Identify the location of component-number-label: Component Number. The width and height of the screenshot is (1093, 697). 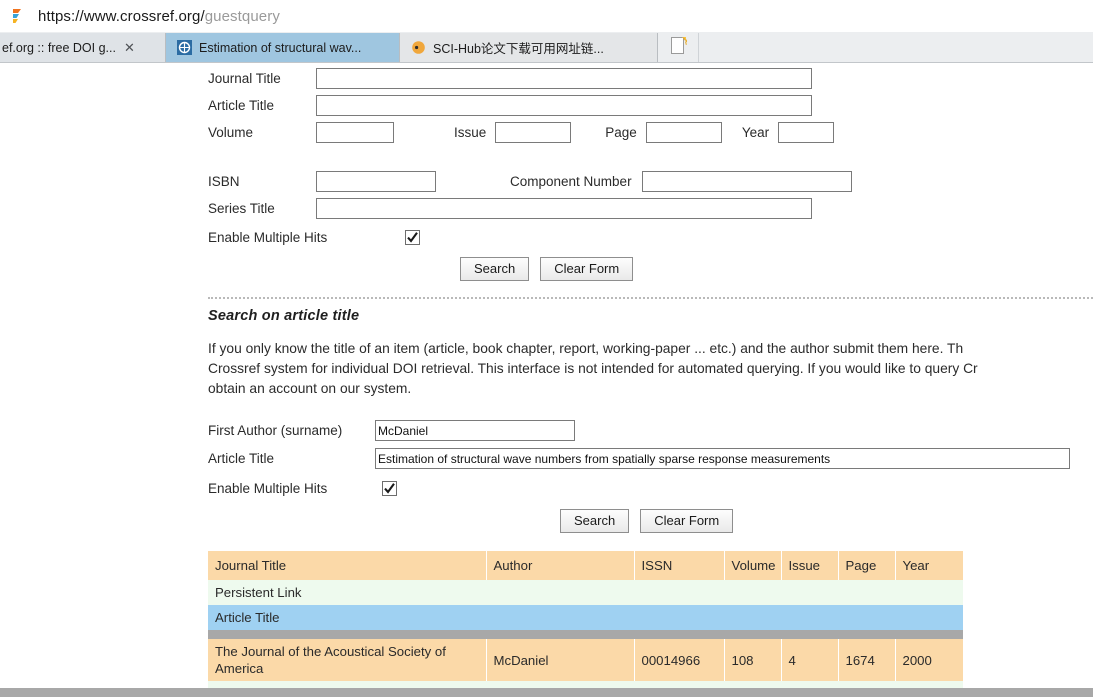
(571, 181).